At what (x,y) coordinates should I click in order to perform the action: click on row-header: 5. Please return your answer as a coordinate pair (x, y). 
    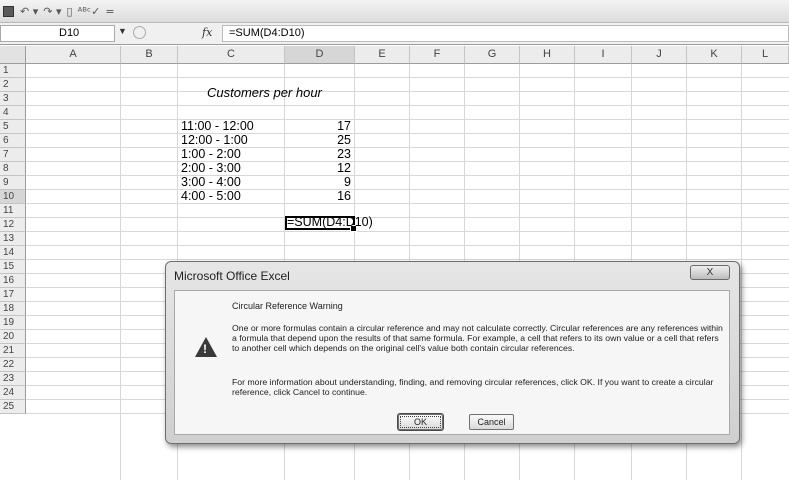
    Looking at the image, I should click on (13, 127).